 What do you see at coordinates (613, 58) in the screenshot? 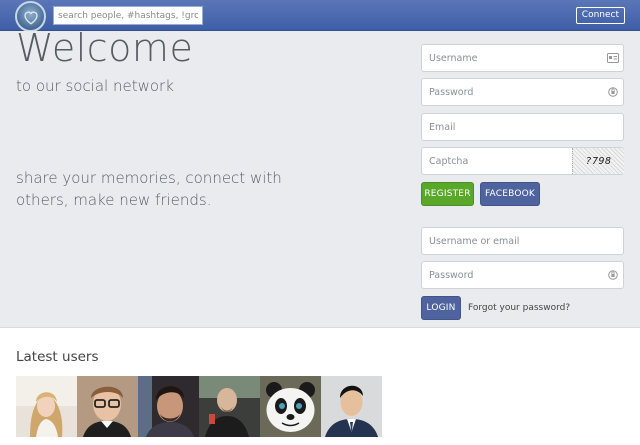
I see `id-card-icon` at bounding box center [613, 58].